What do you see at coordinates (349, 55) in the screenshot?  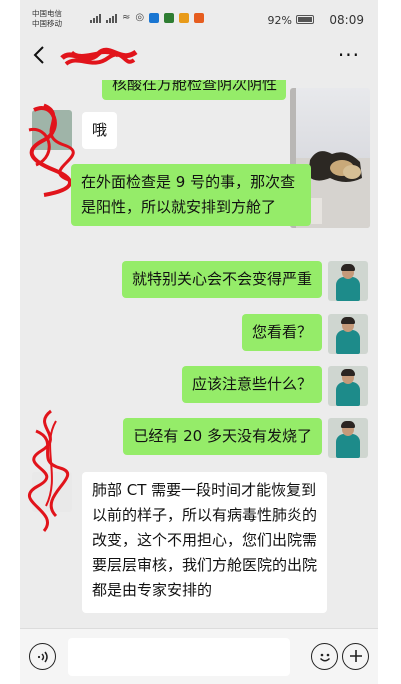 I see `more-options-button: ···` at bounding box center [349, 55].